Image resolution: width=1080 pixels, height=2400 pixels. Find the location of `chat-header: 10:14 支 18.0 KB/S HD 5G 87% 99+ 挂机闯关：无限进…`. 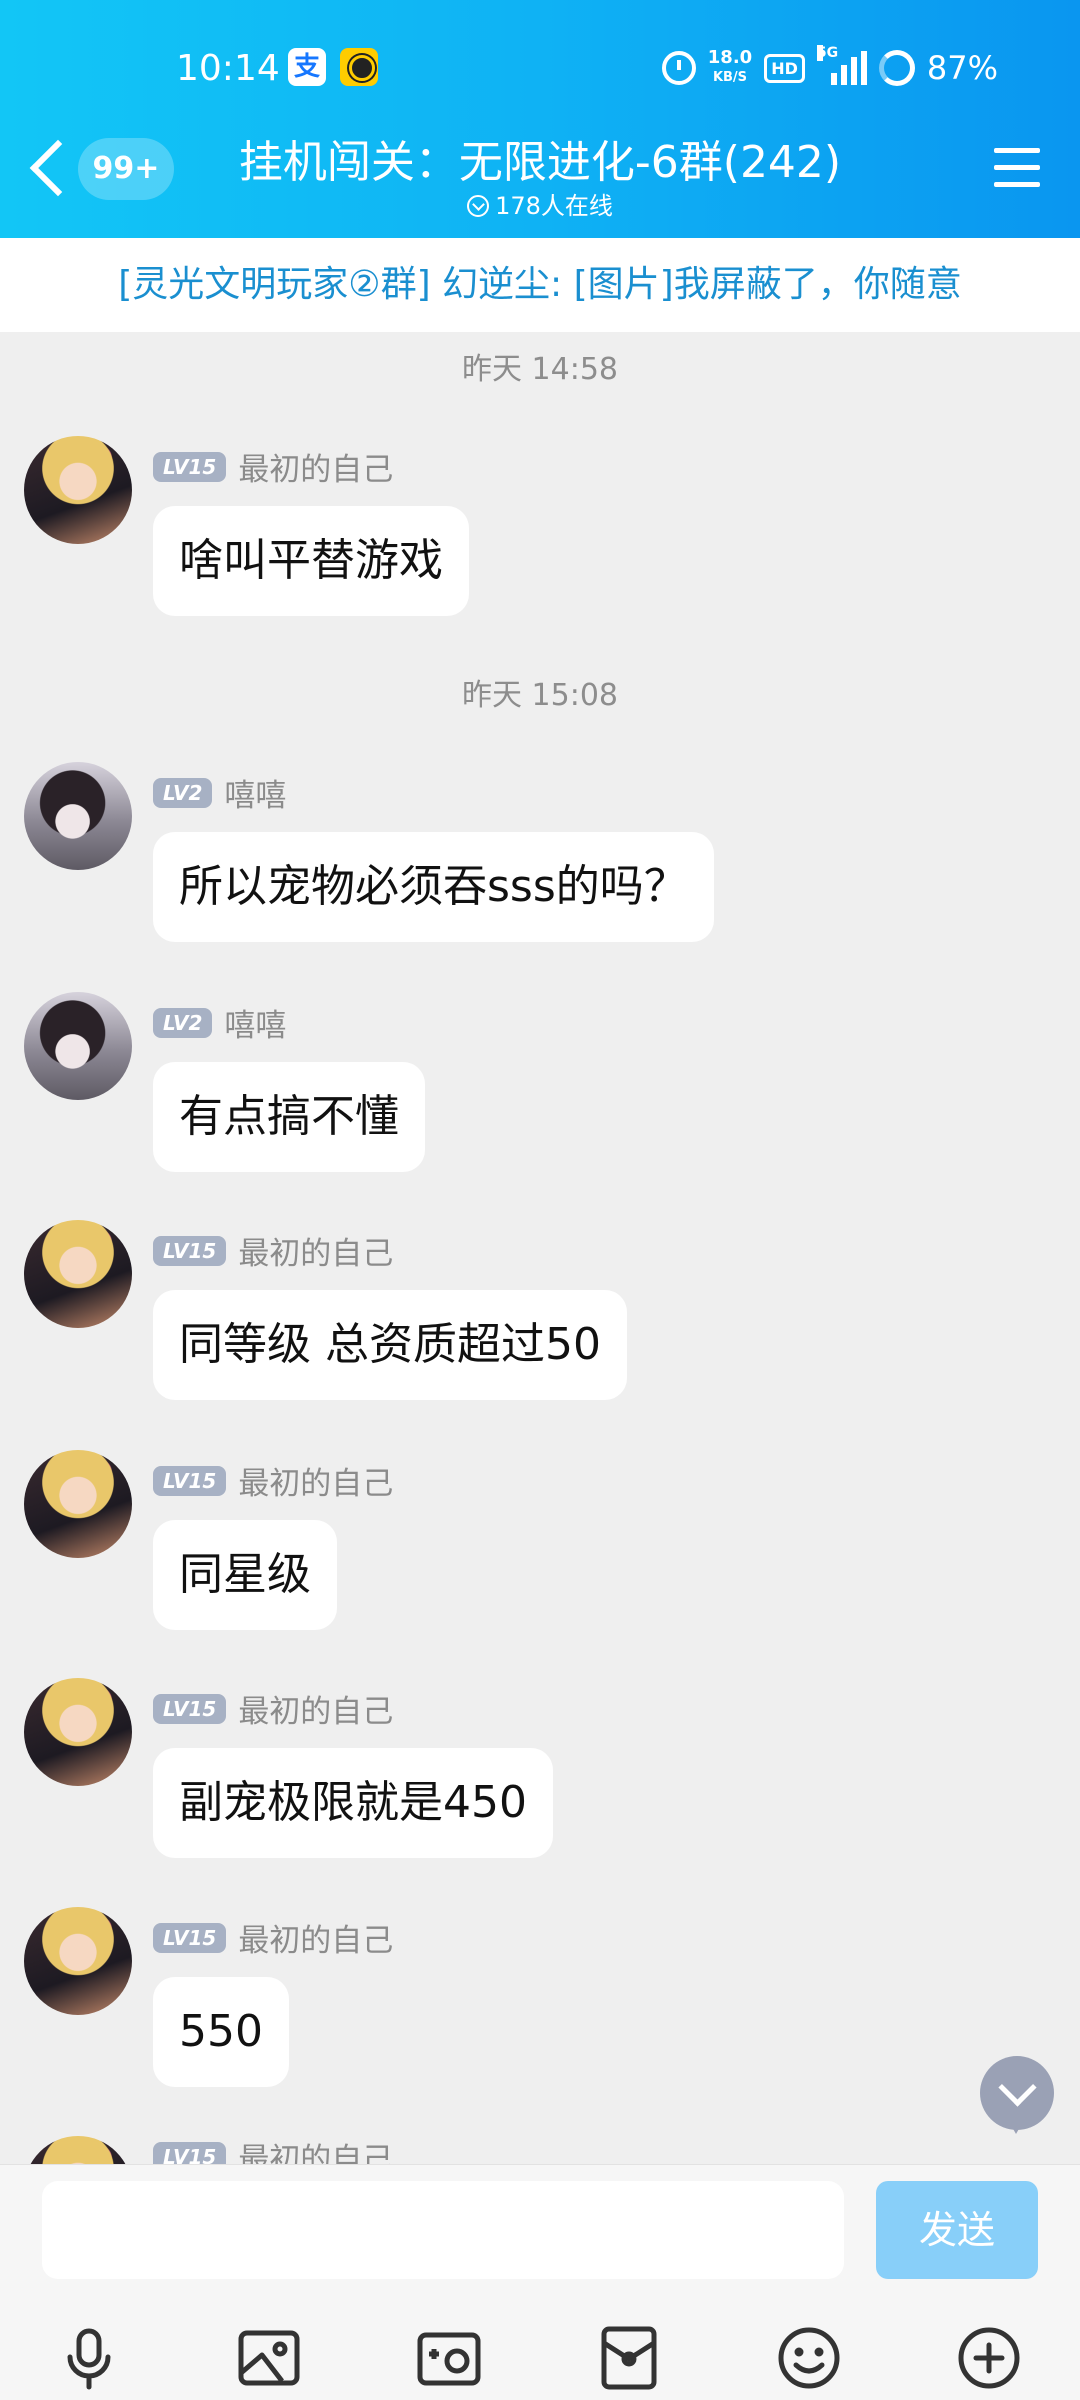

chat-header: 10:14 支 18.0 KB/S HD 5G 87% 99+ 挂机闯关：无限进… is located at coordinates (540, 119).